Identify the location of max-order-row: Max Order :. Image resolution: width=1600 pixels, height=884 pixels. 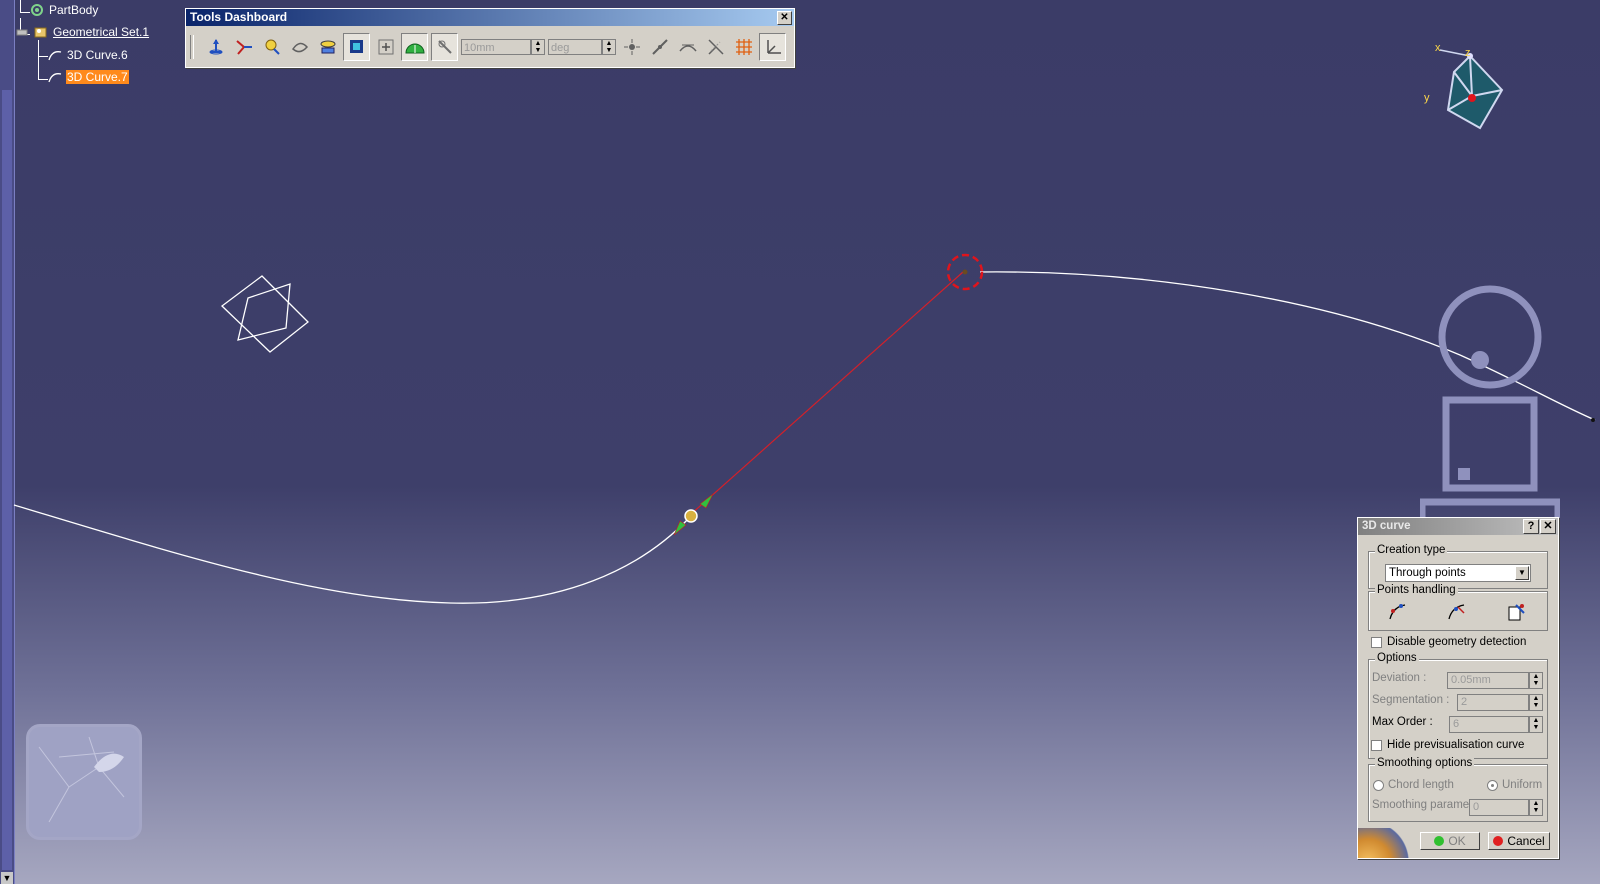
(1402, 722).